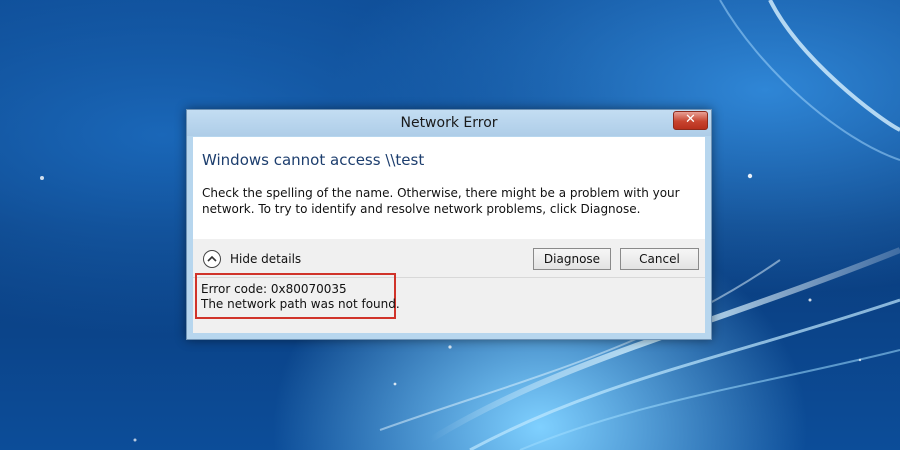 Image resolution: width=900 pixels, height=450 pixels. I want to click on hide-details-toggle: Hide details, so click(252, 259).